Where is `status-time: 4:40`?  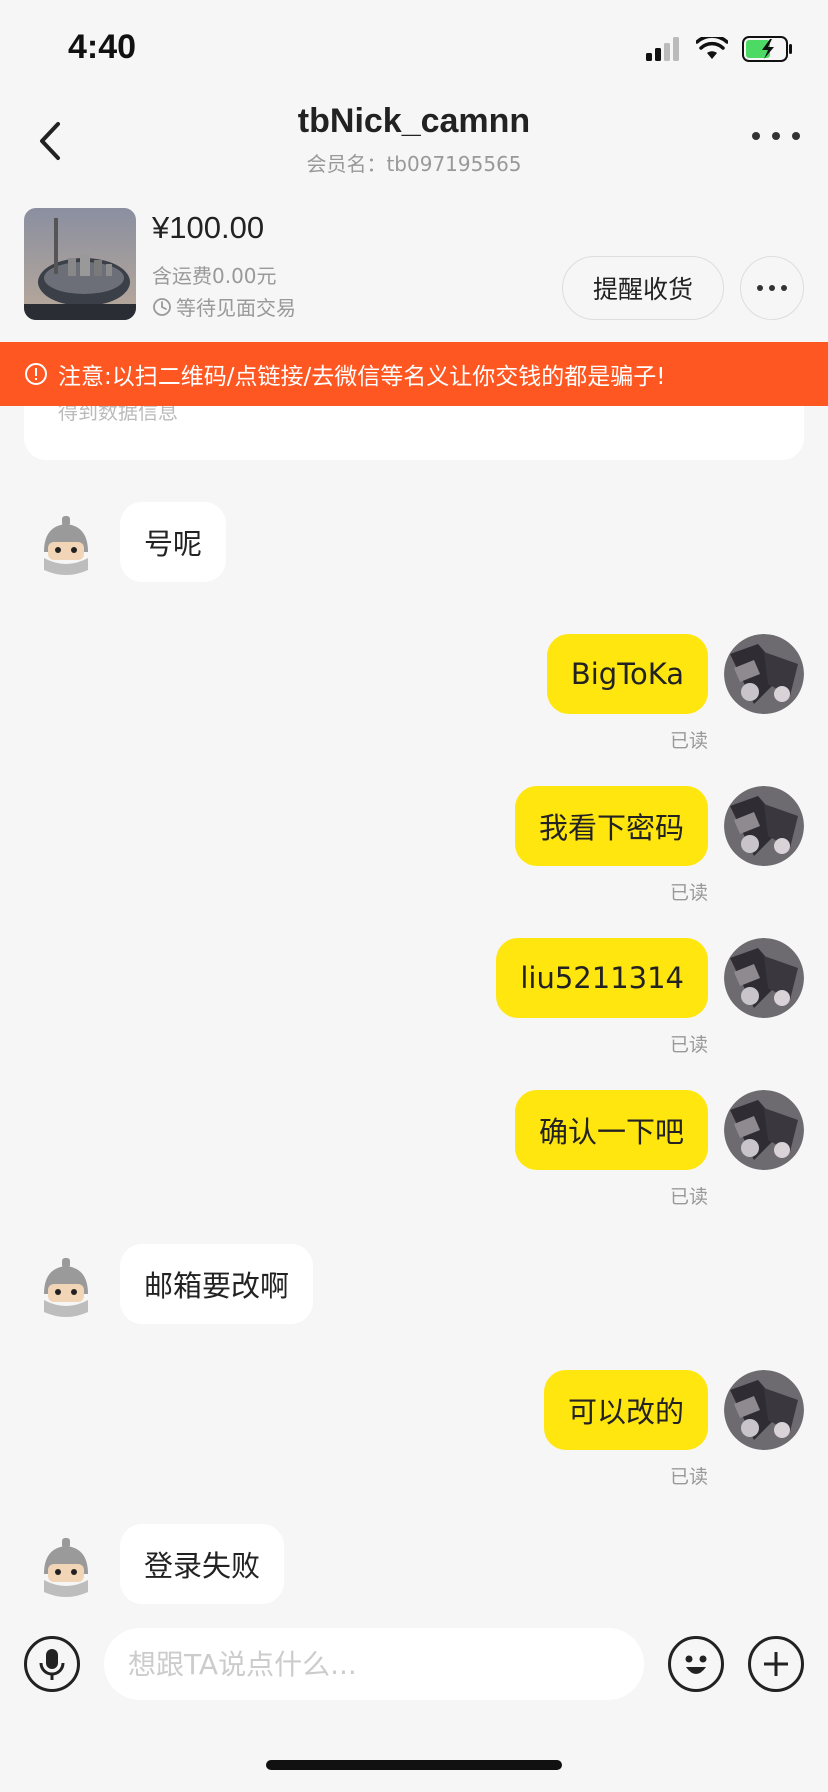
status-time: 4:40 is located at coordinates (102, 47).